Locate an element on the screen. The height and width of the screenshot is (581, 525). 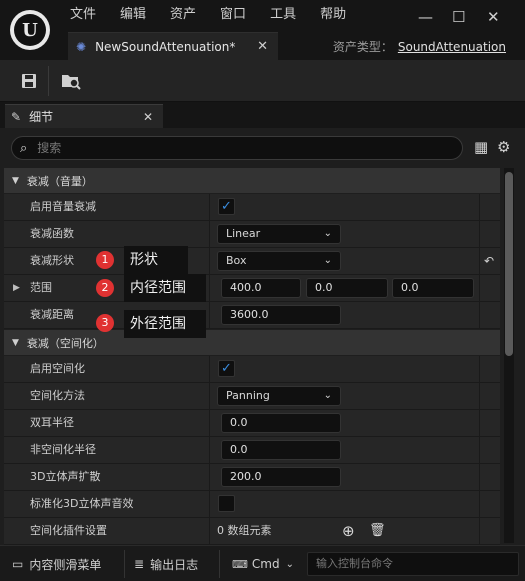
callout-text: 外径范围 is located at coordinates (158, 324).